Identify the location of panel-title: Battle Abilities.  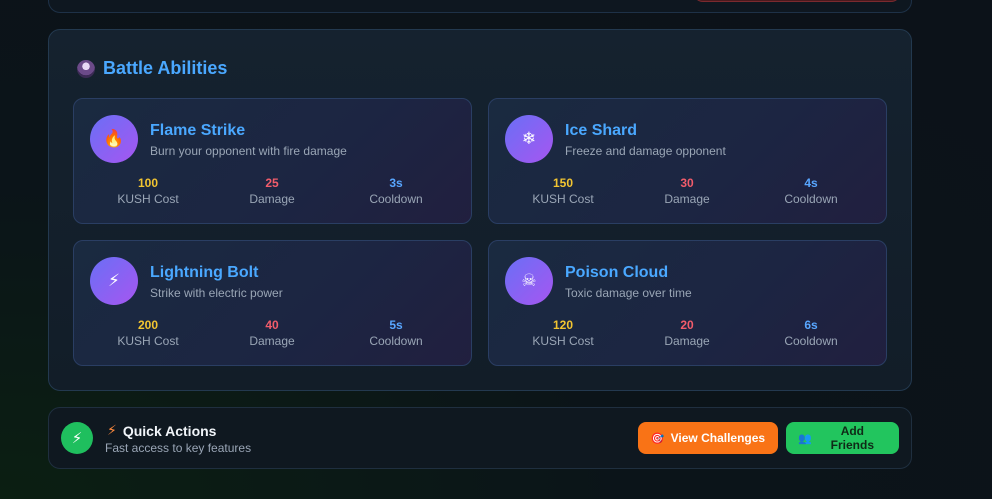
(165, 68).